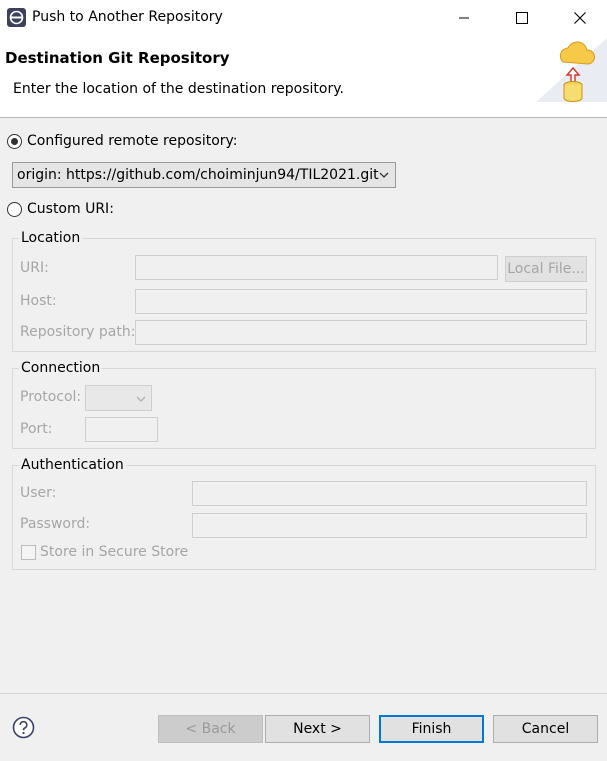 The width and height of the screenshot is (607, 761). What do you see at coordinates (16, 17) in the screenshot?
I see `eclipse-app-icon` at bounding box center [16, 17].